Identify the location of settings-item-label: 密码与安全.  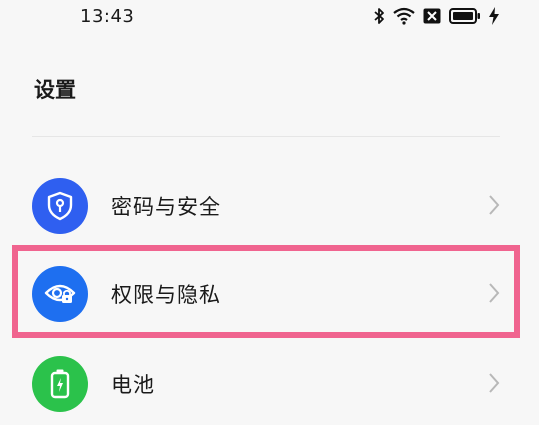
(166, 207).